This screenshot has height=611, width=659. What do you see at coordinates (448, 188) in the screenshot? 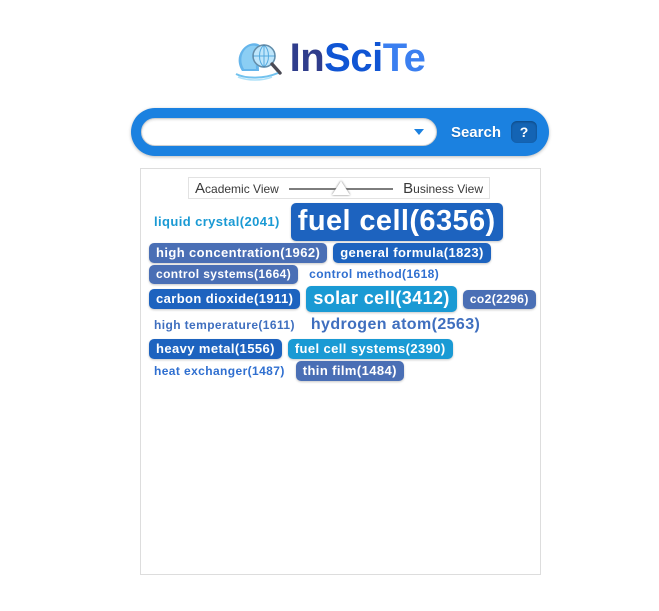
I see `business-view-label-rest: usiness View` at bounding box center [448, 188].